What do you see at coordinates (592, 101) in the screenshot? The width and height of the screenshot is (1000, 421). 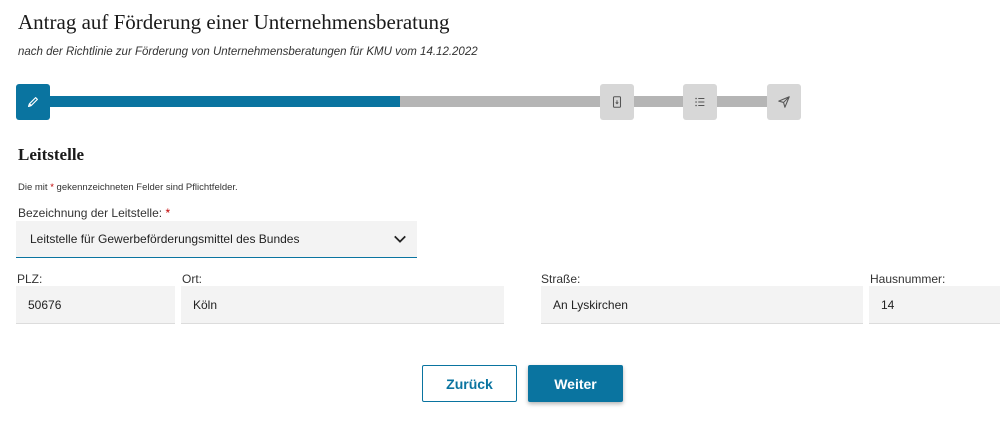 I see `progress-bar-remaining` at bounding box center [592, 101].